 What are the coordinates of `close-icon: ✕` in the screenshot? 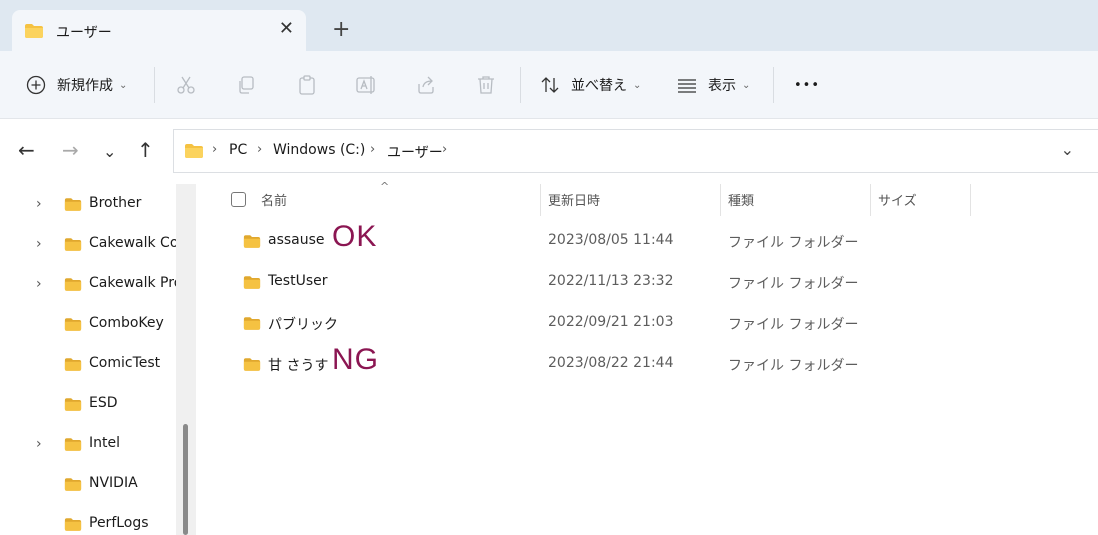 It's located at (286, 29).